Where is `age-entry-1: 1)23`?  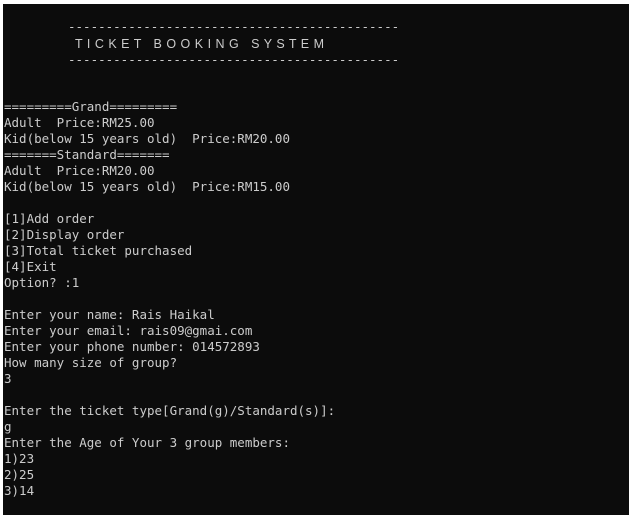
age-entry-1: 1)23 is located at coordinates (19, 458).